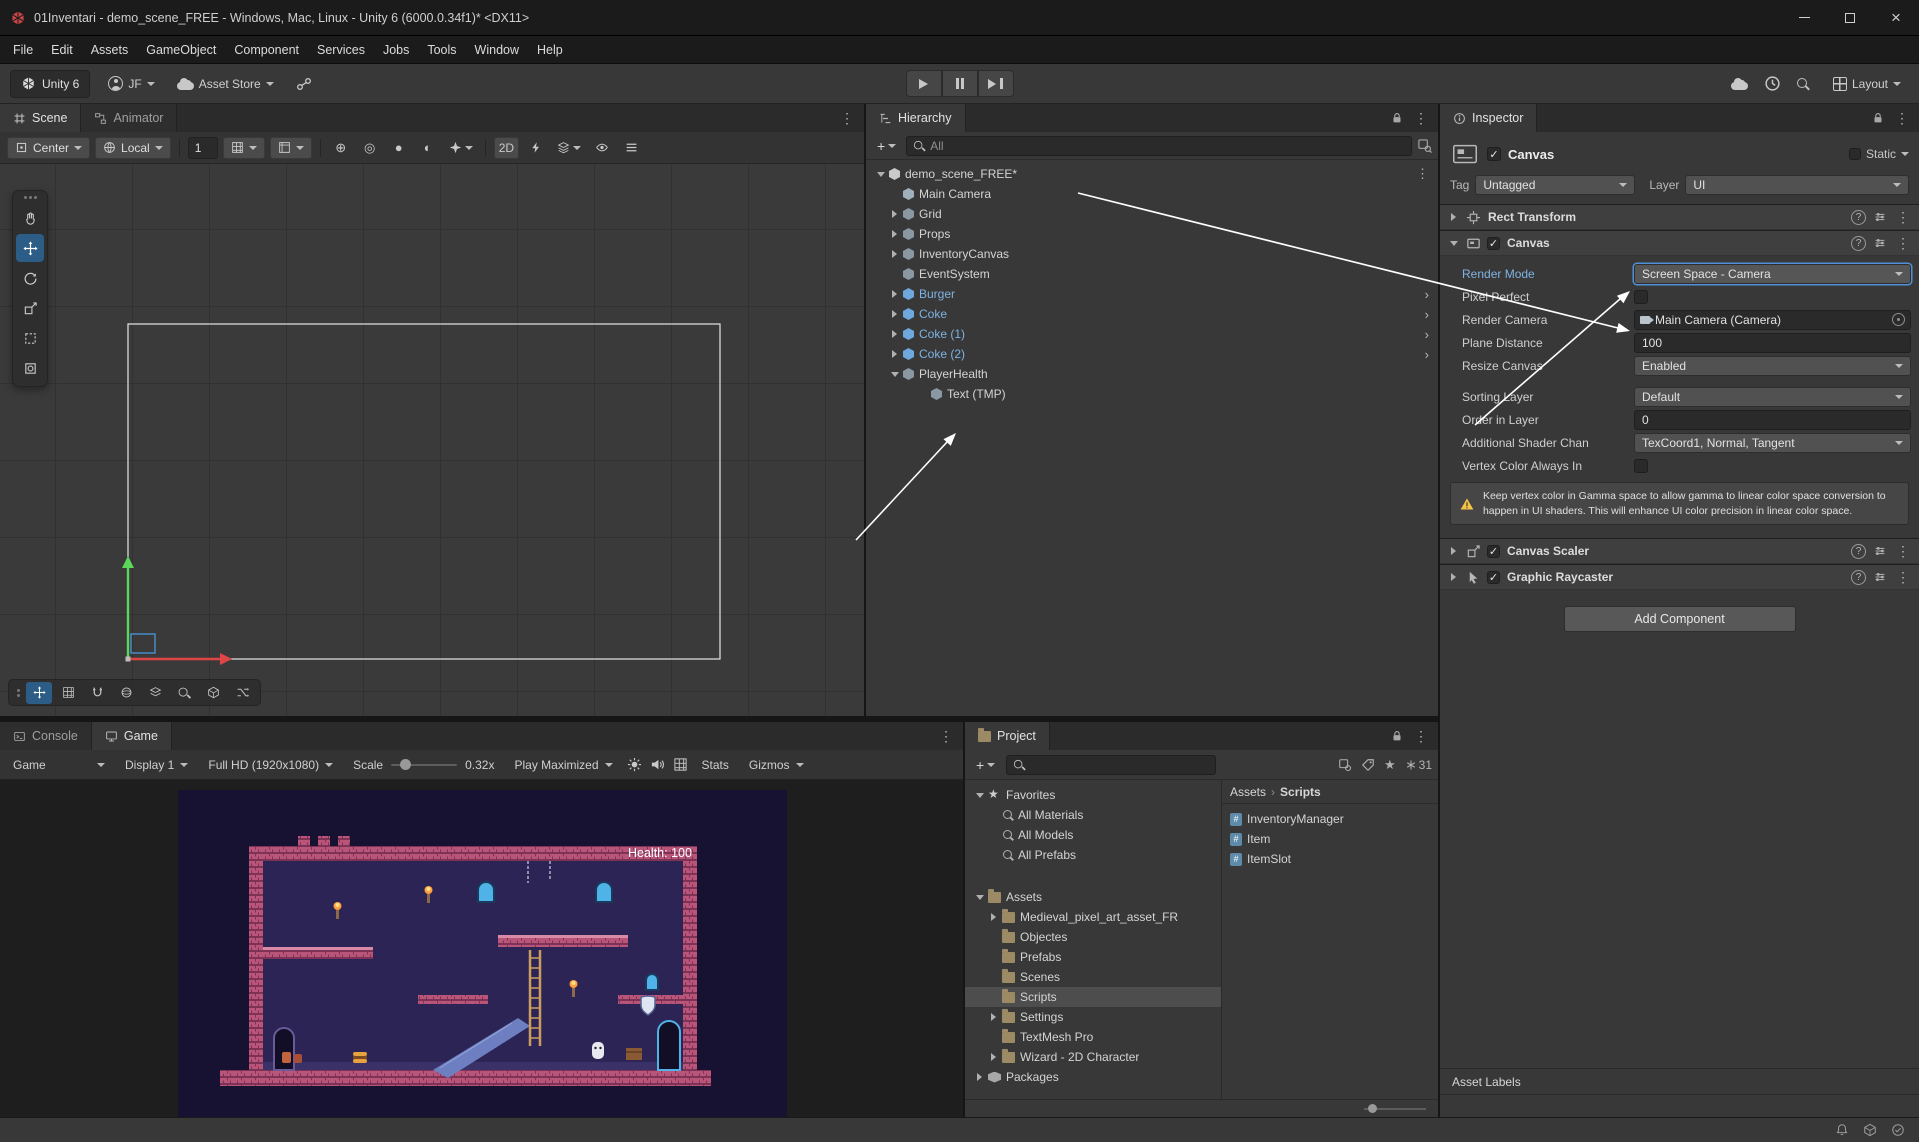  Describe the element at coordinates (126, 693) in the screenshot. I see `overlay-sphere-button` at that location.